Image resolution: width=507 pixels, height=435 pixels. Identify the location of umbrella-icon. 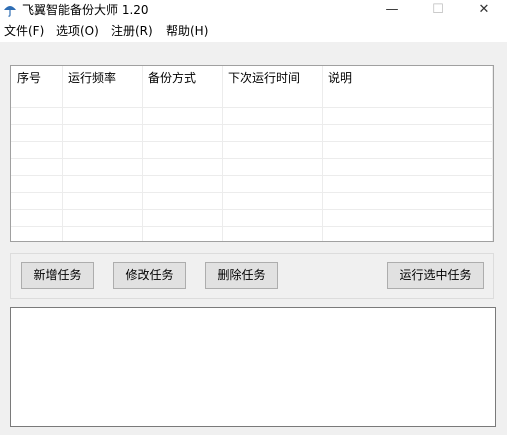
(10, 10).